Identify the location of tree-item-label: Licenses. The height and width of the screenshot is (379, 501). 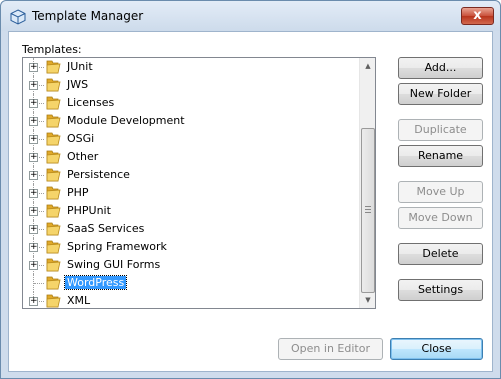
(90, 102).